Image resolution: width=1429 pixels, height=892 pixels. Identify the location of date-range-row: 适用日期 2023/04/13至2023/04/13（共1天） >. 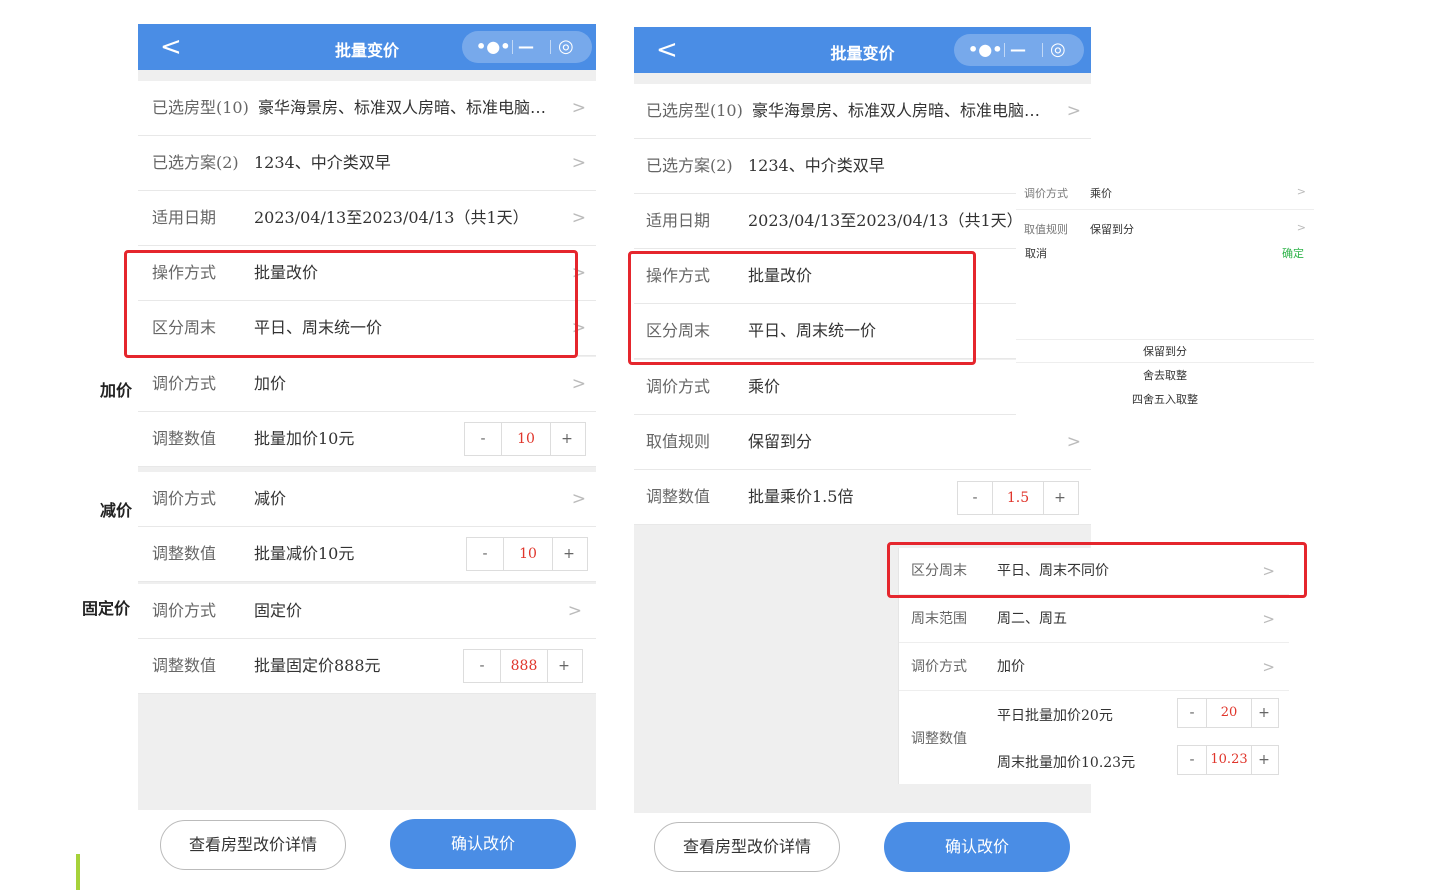
(367, 218).